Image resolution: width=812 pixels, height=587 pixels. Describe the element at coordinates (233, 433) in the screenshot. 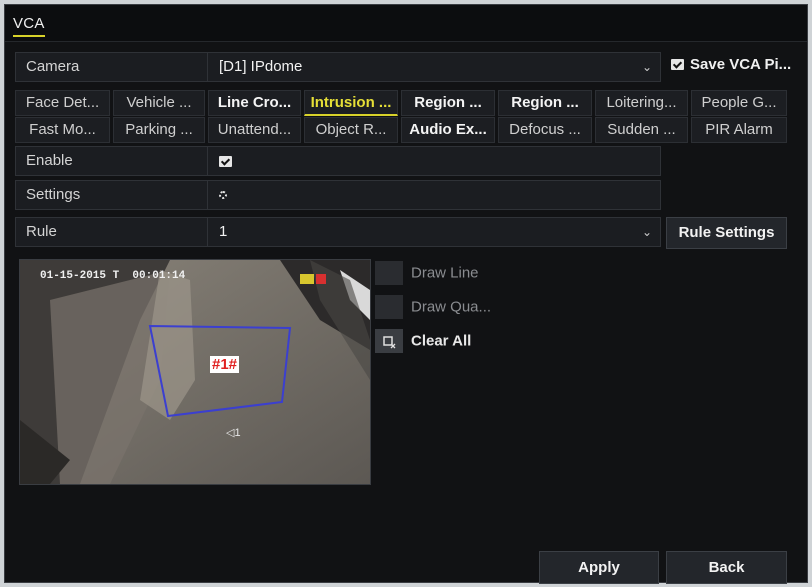

I see `direction-marker: ◁1` at that location.